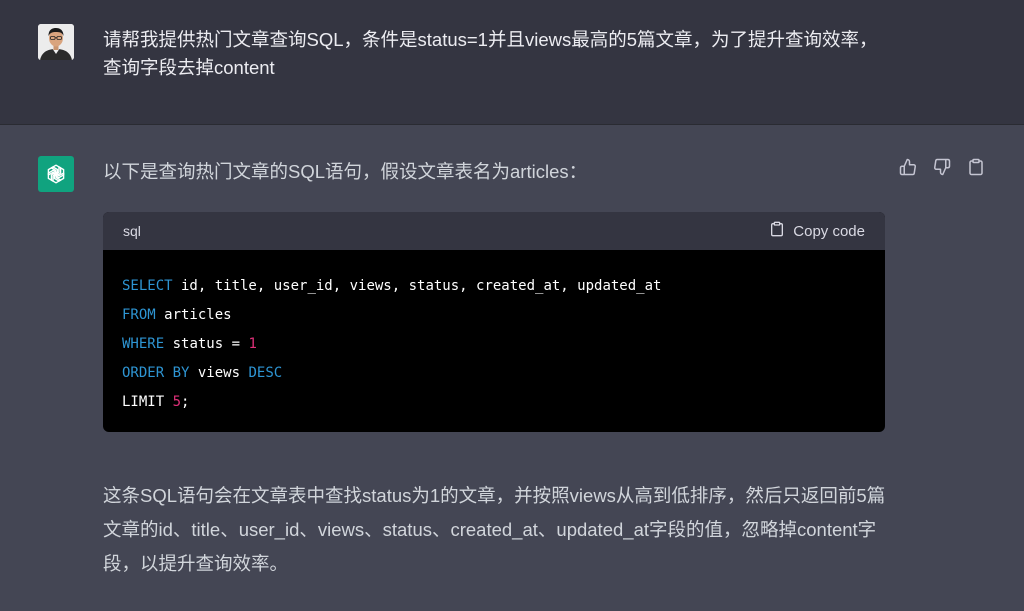 The image size is (1024, 611). I want to click on copy-code-button: Copy code, so click(817, 231).